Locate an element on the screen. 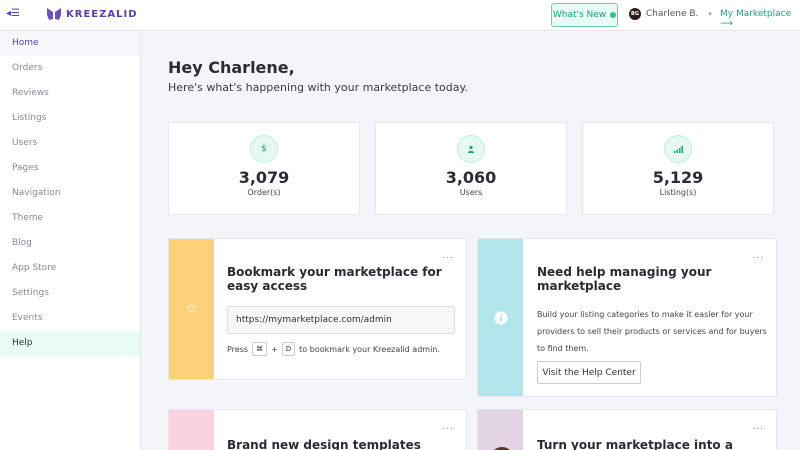 This screenshot has width=800, height=450. dollar-icon: $ is located at coordinates (264, 149).